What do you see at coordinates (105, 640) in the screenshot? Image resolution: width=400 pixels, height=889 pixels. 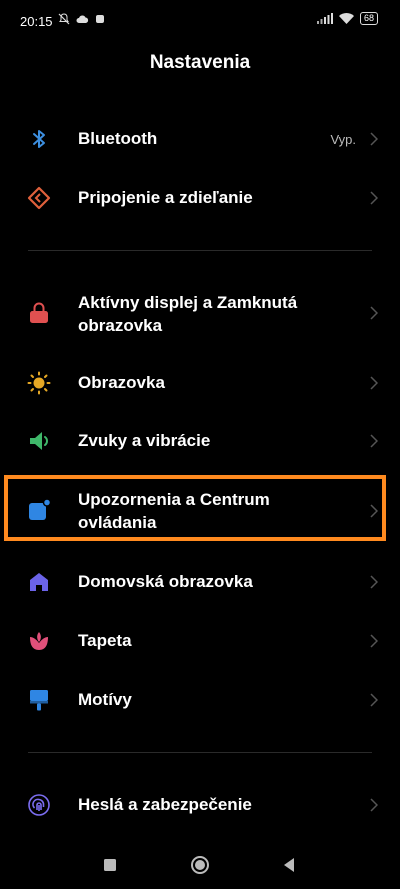 I see `setting-label: Tapeta` at bounding box center [105, 640].